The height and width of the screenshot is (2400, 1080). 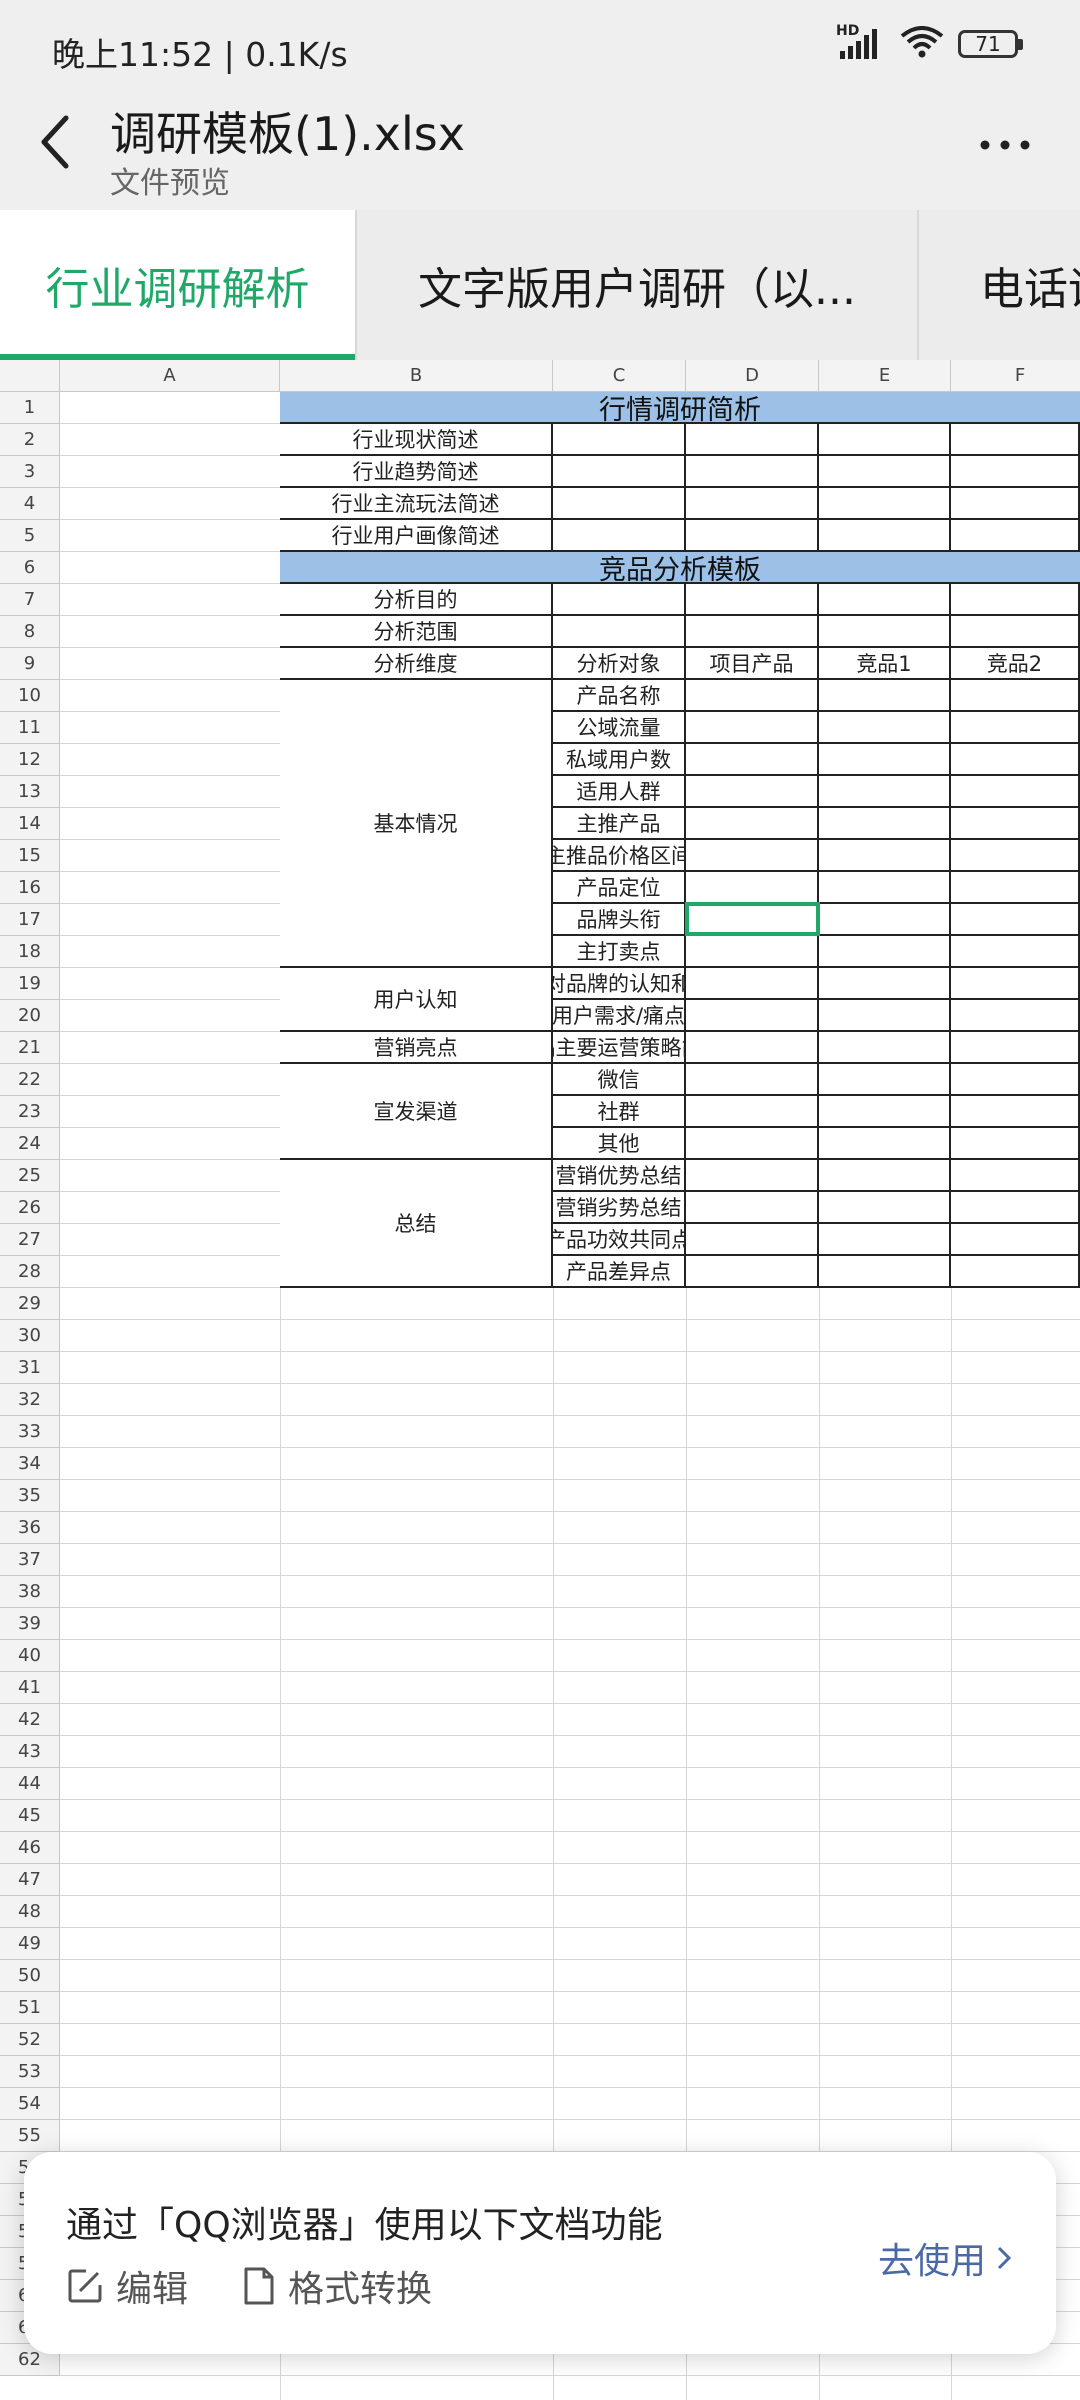 I want to click on row-header: 27, so click(x=30, y=1240).